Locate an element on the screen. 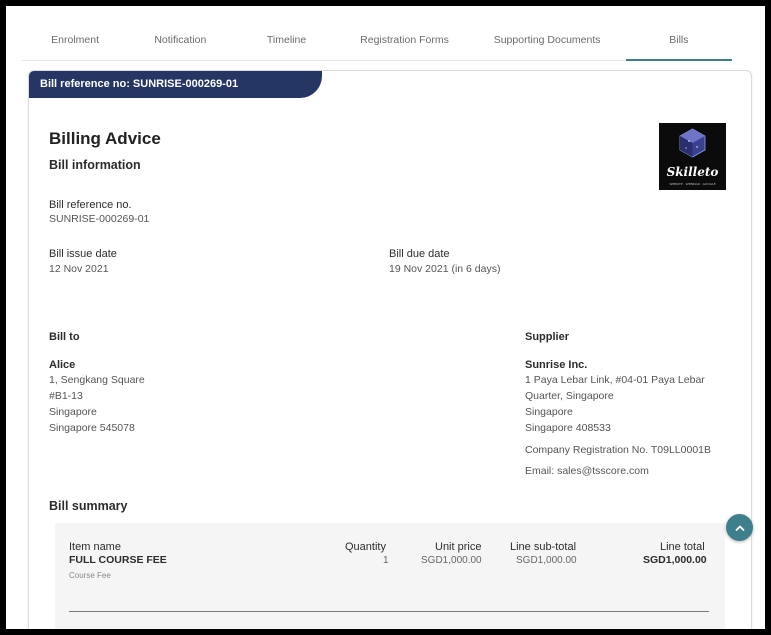  bill-information-heading: Bill information is located at coordinates (95, 165).